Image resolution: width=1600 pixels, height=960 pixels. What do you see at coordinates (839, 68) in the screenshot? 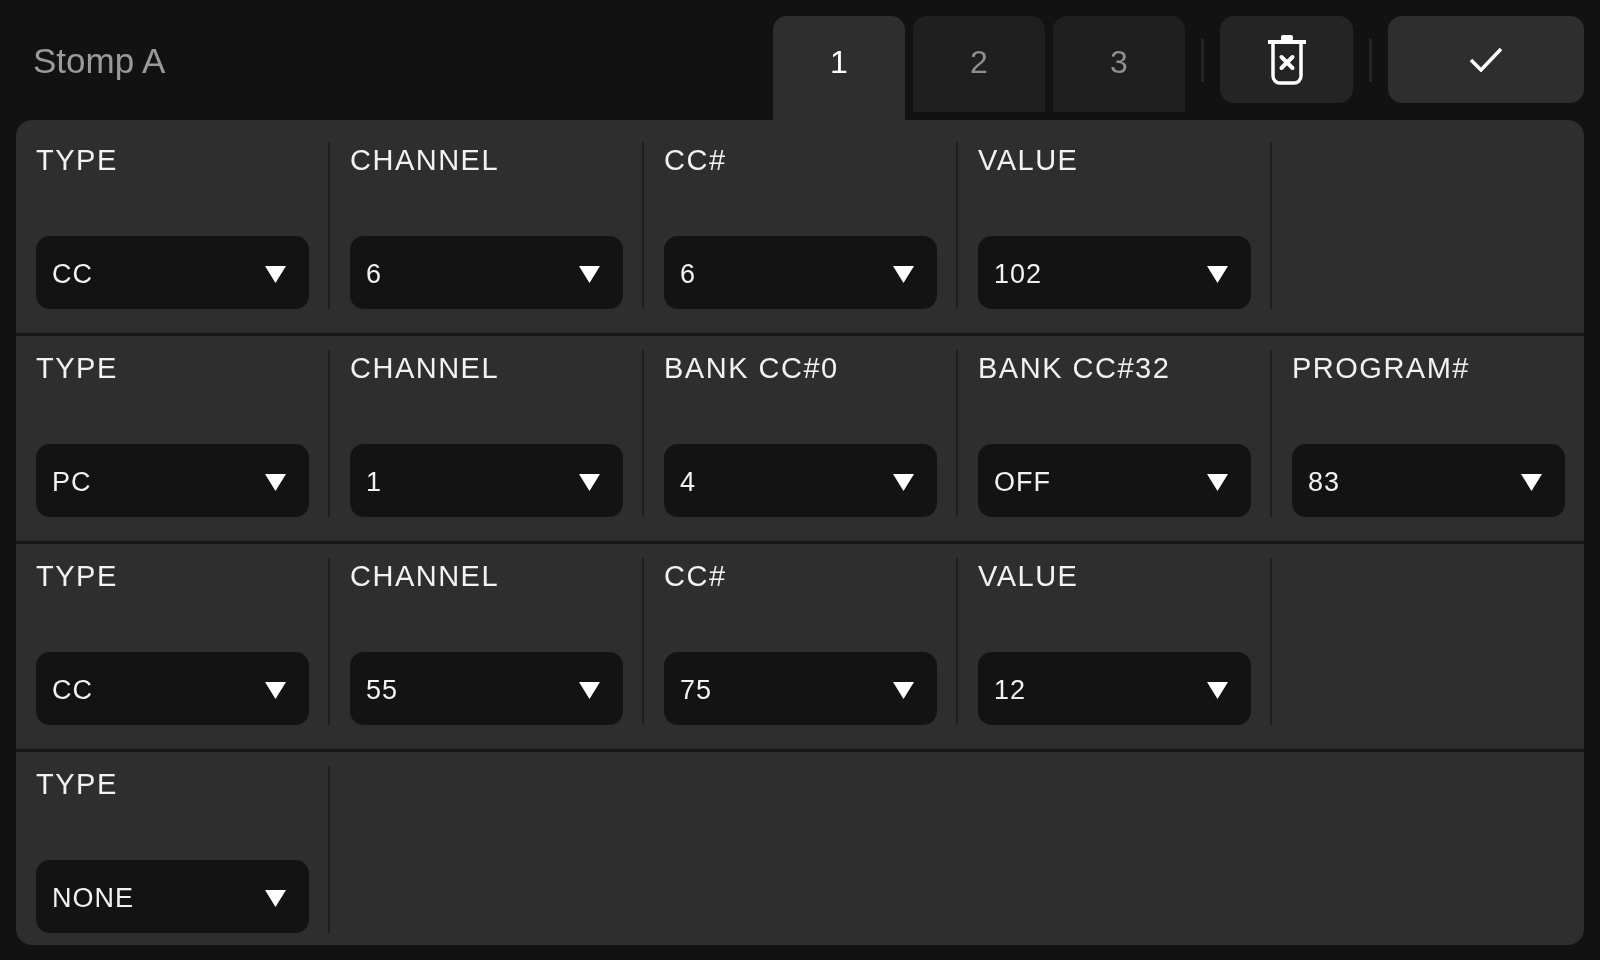
I see `tab: 1` at bounding box center [839, 68].